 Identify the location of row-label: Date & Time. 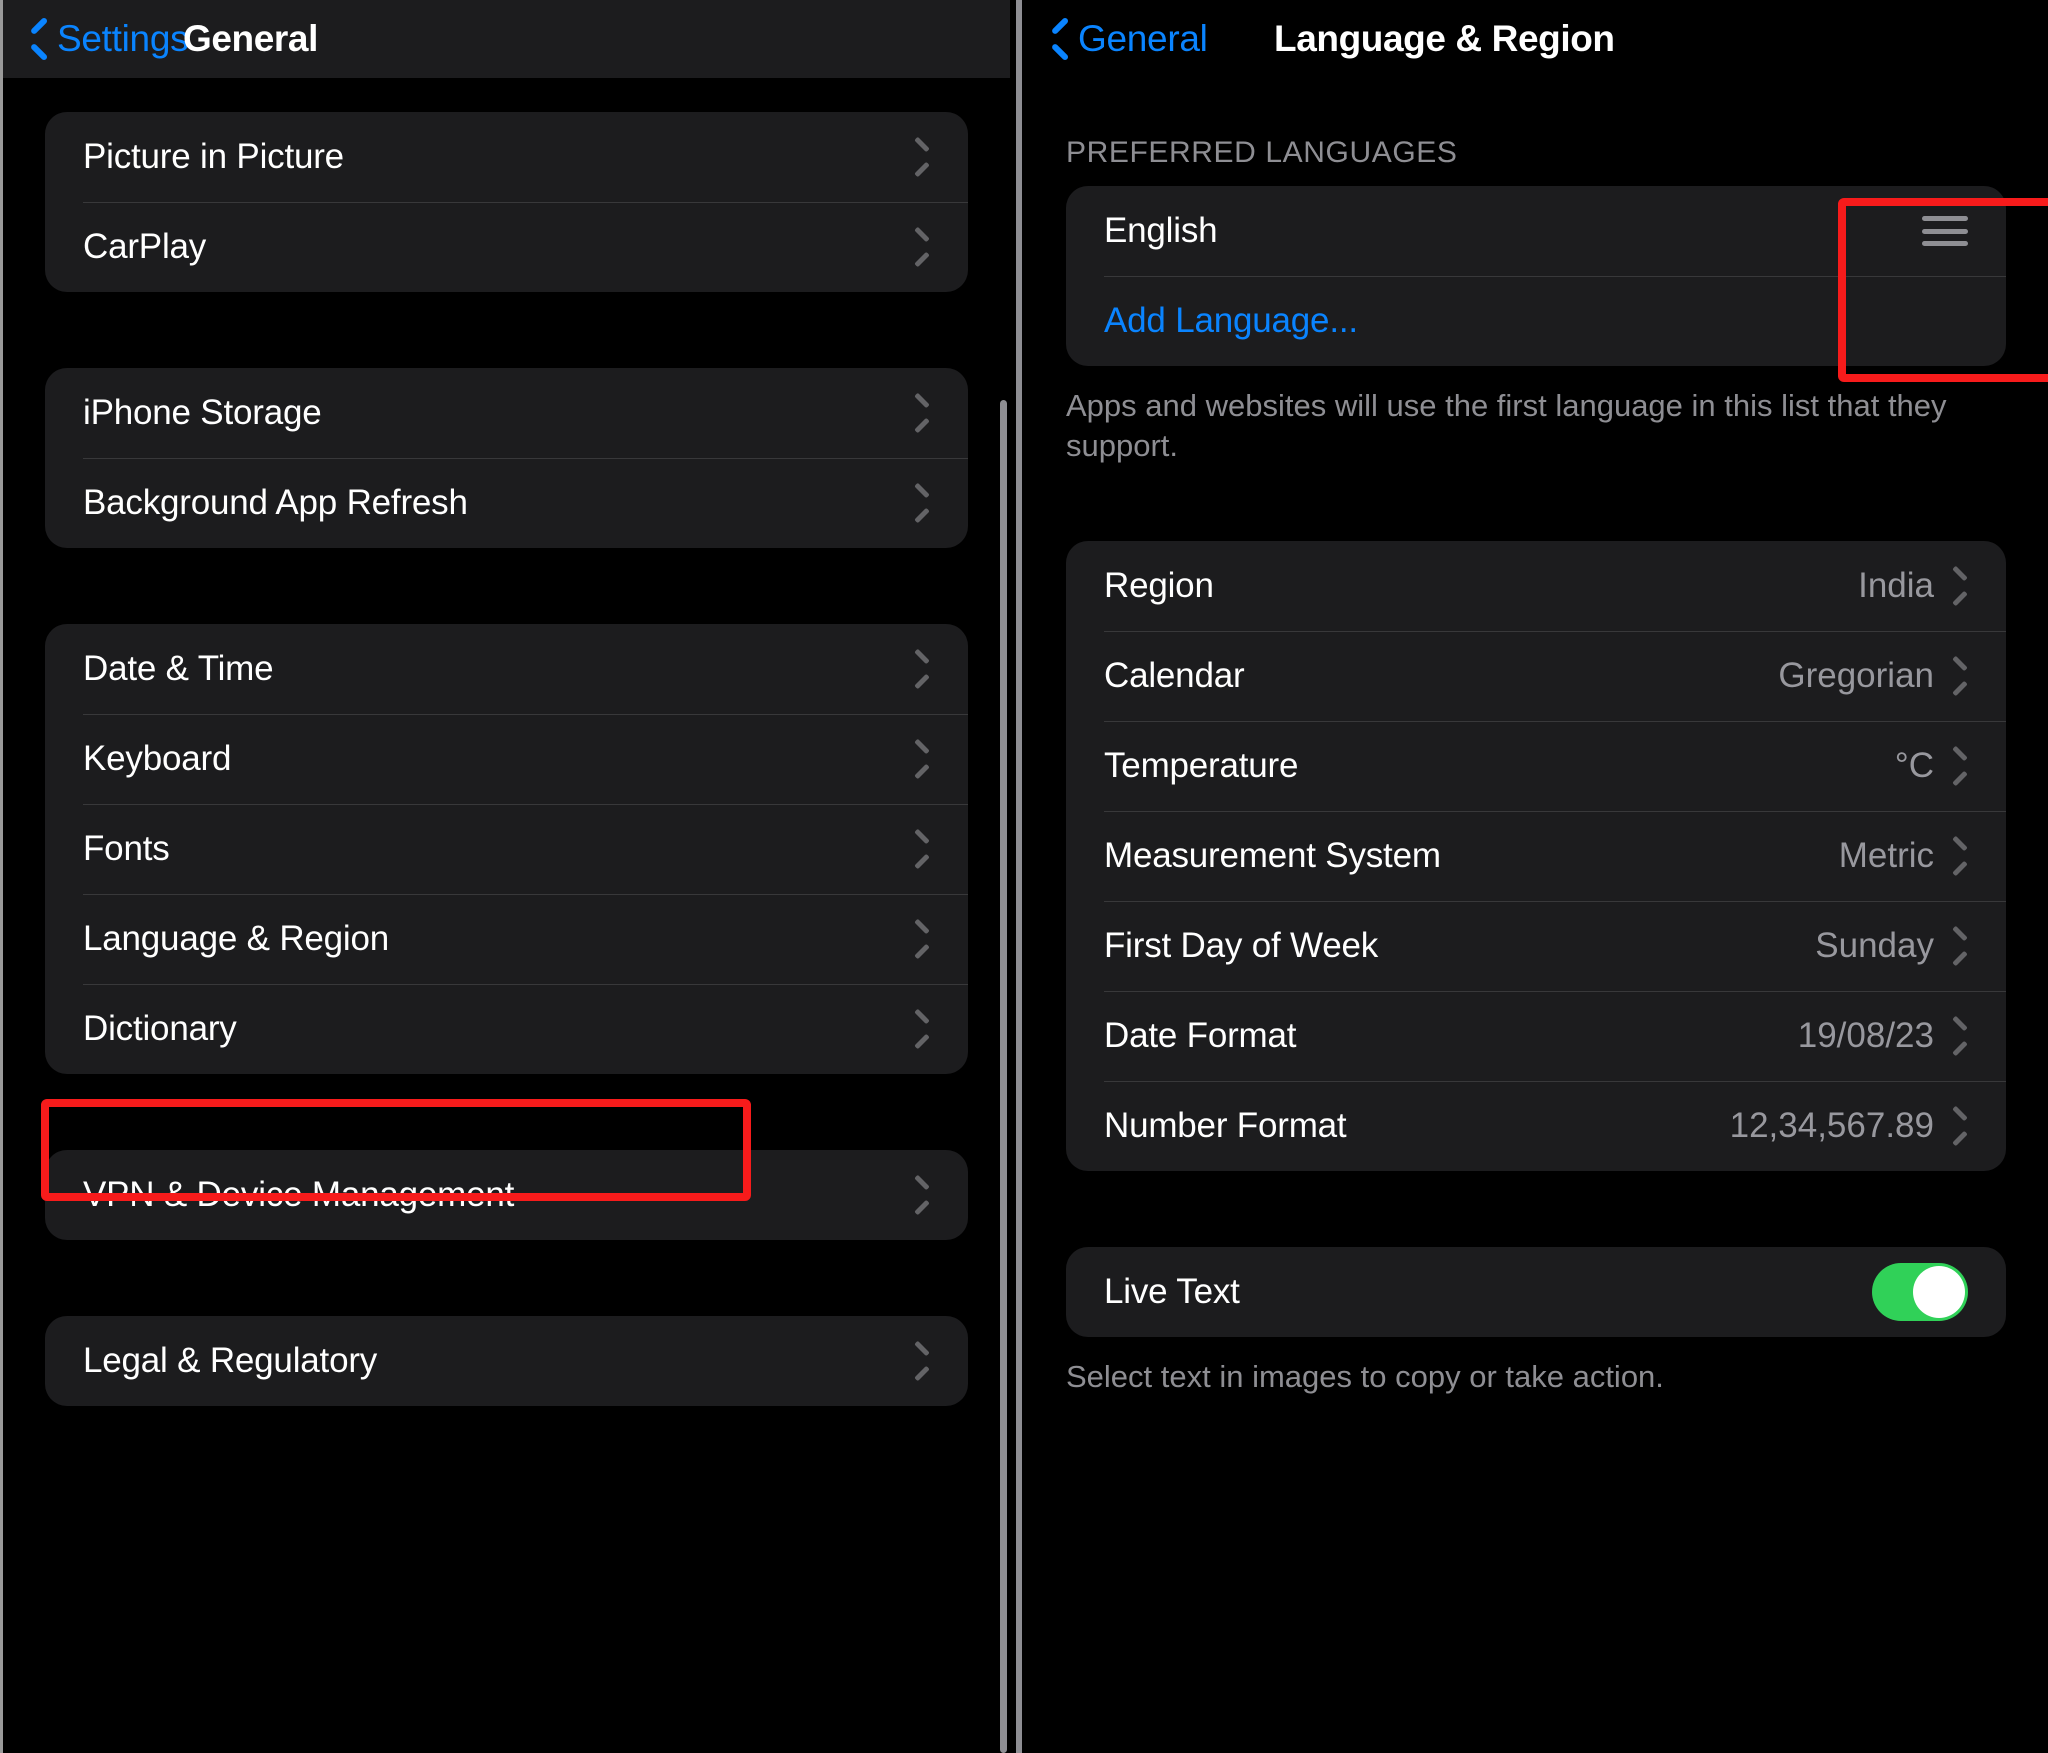
(178, 668).